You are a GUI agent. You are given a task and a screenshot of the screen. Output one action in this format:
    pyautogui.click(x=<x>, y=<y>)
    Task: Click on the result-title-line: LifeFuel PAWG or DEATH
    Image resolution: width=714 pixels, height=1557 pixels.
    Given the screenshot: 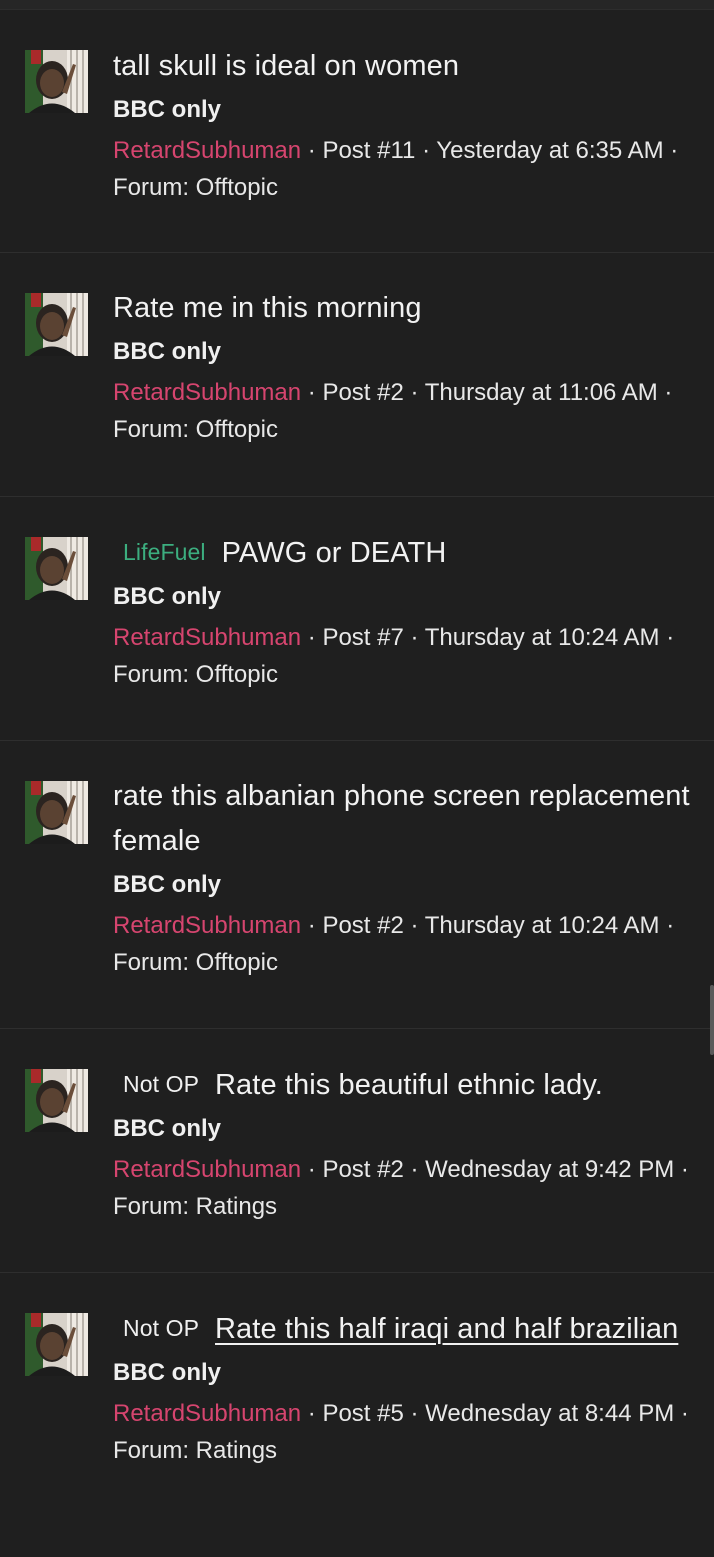 What is the action you would take?
    pyautogui.click(x=406, y=553)
    